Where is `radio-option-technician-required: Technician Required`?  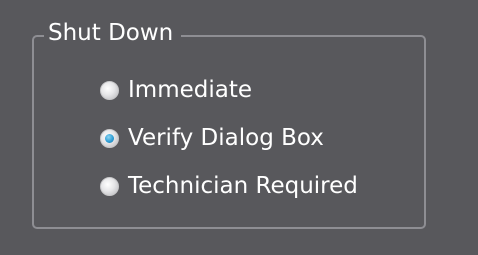
radio-option-technician-required: Technician Required is located at coordinates (229, 186).